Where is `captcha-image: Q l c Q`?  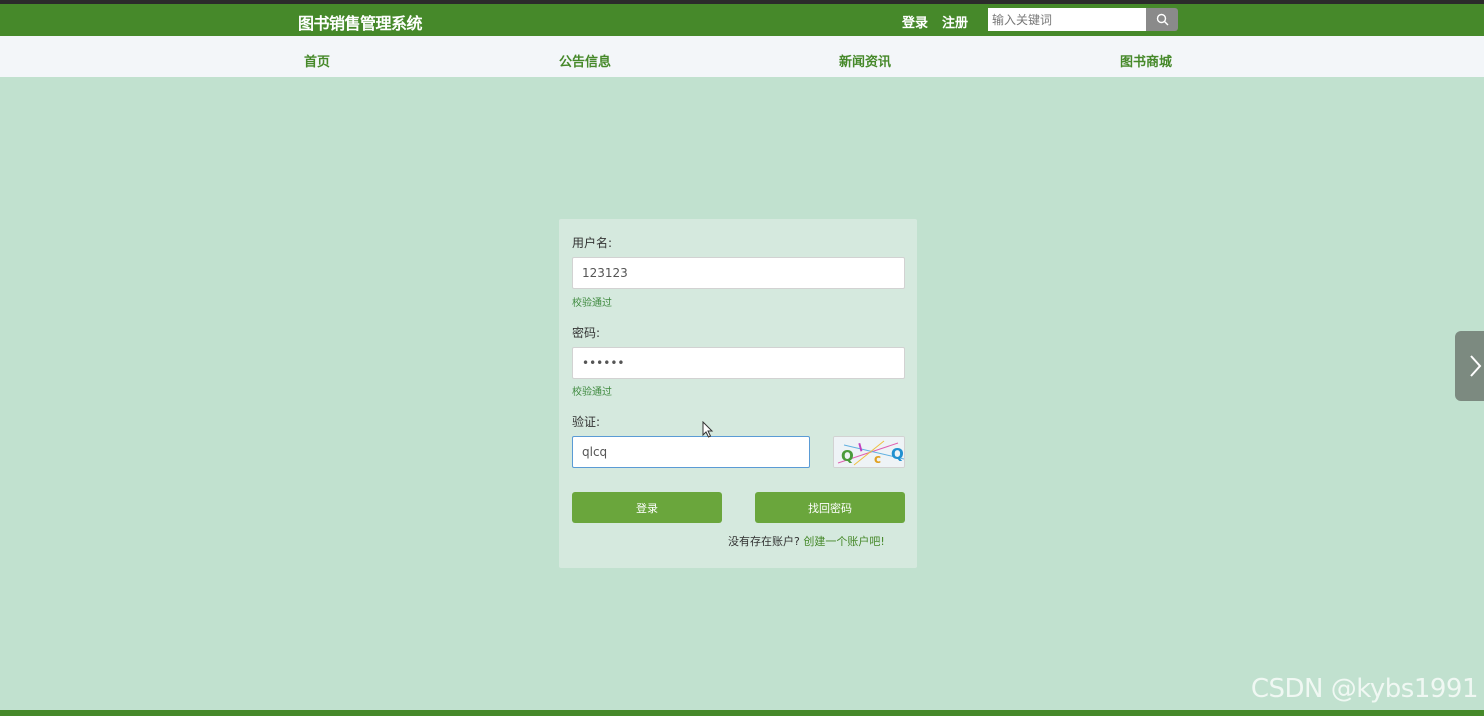 captcha-image: Q l c Q is located at coordinates (869, 452).